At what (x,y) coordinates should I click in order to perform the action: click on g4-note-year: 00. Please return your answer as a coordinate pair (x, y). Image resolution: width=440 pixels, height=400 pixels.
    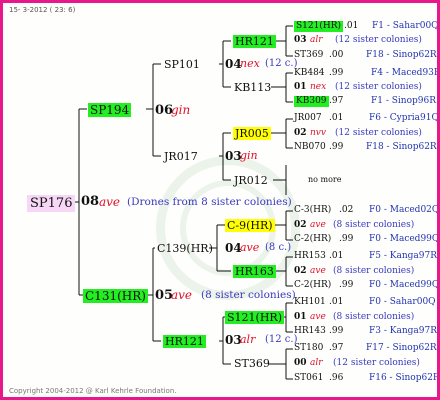
    Looking at the image, I should click on (300, 363).